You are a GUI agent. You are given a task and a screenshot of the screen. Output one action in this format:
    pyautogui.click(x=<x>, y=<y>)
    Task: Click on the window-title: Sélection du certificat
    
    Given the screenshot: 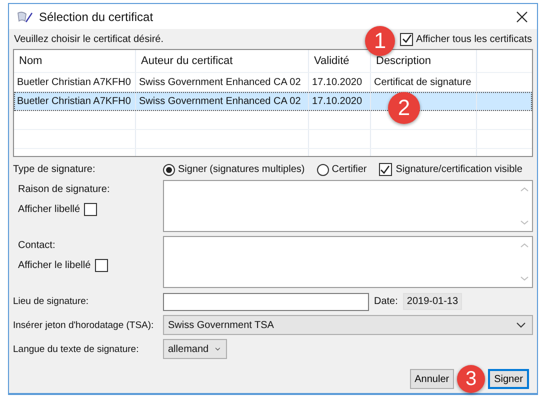 What is the action you would take?
    pyautogui.click(x=96, y=17)
    